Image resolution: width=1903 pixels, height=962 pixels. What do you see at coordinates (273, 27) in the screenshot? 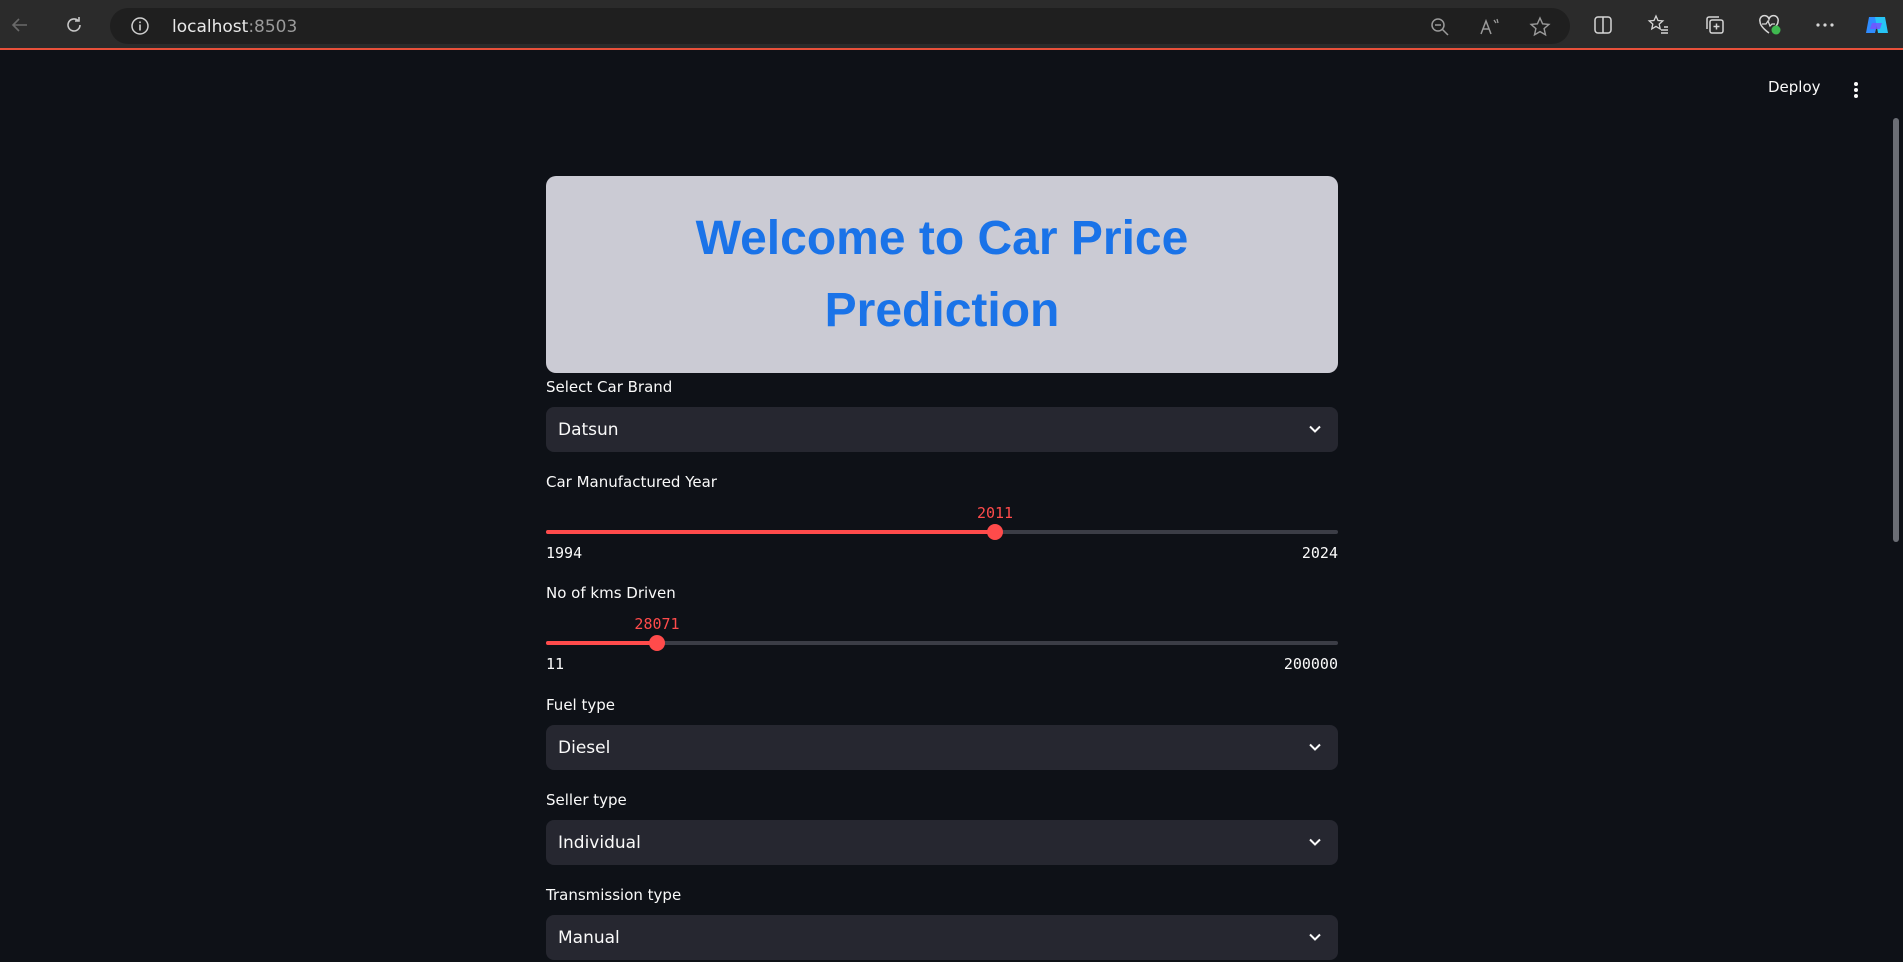
I see `url-port: :8503` at bounding box center [273, 27].